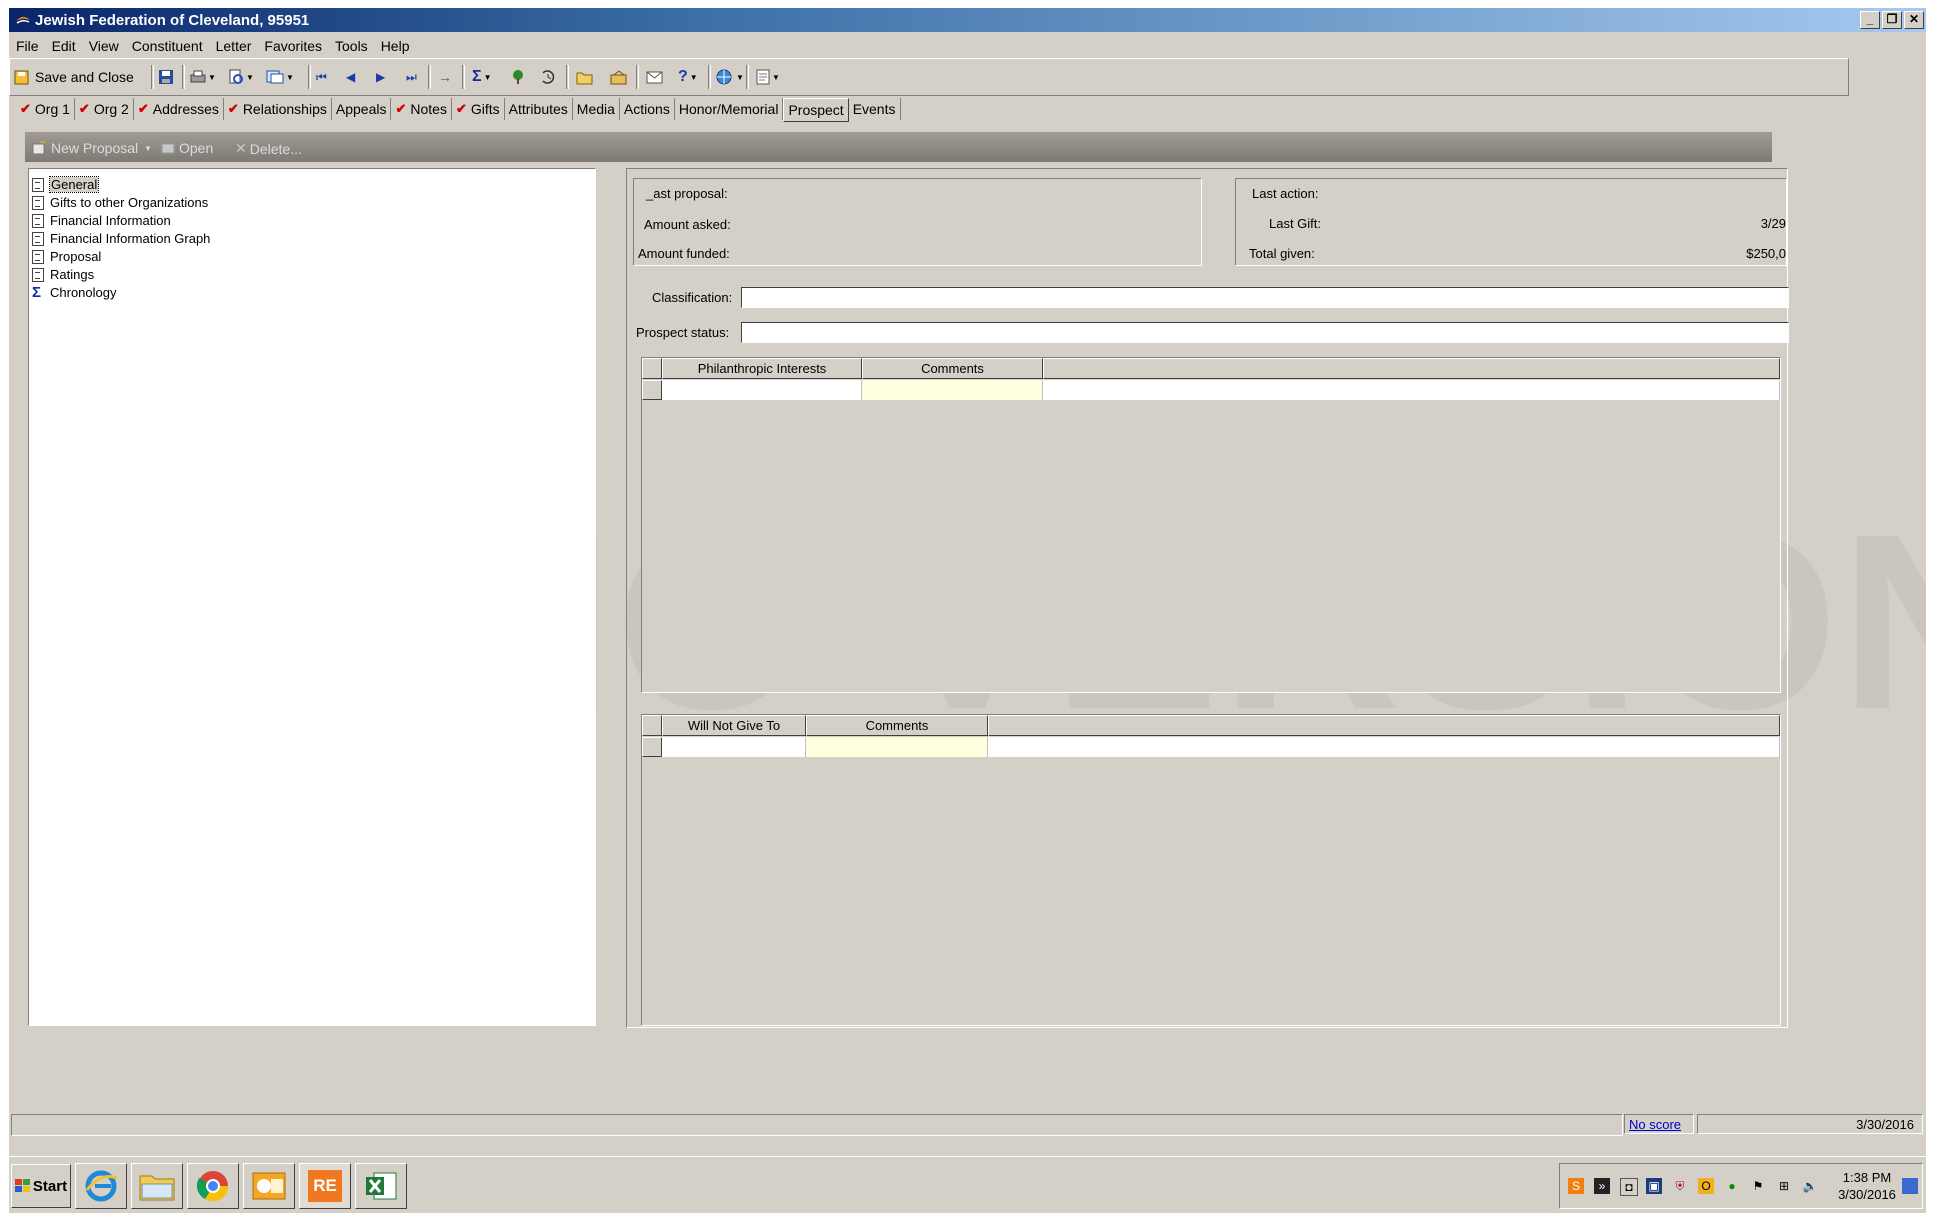  Describe the element at coordinates (875, 109) in the screenshot. I see `tab-events: Events` at that location.